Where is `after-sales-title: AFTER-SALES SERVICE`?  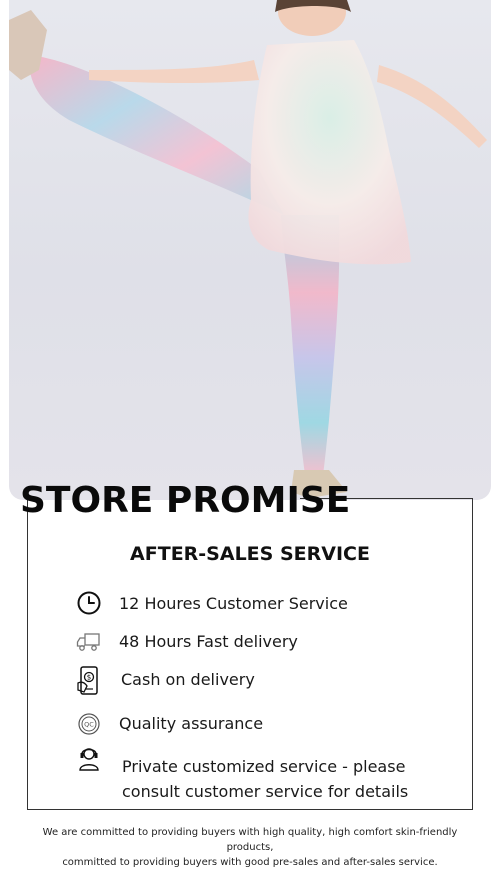
after-sales-title: AFTER-SALES SERVICE is located at coordinates (250, 554).